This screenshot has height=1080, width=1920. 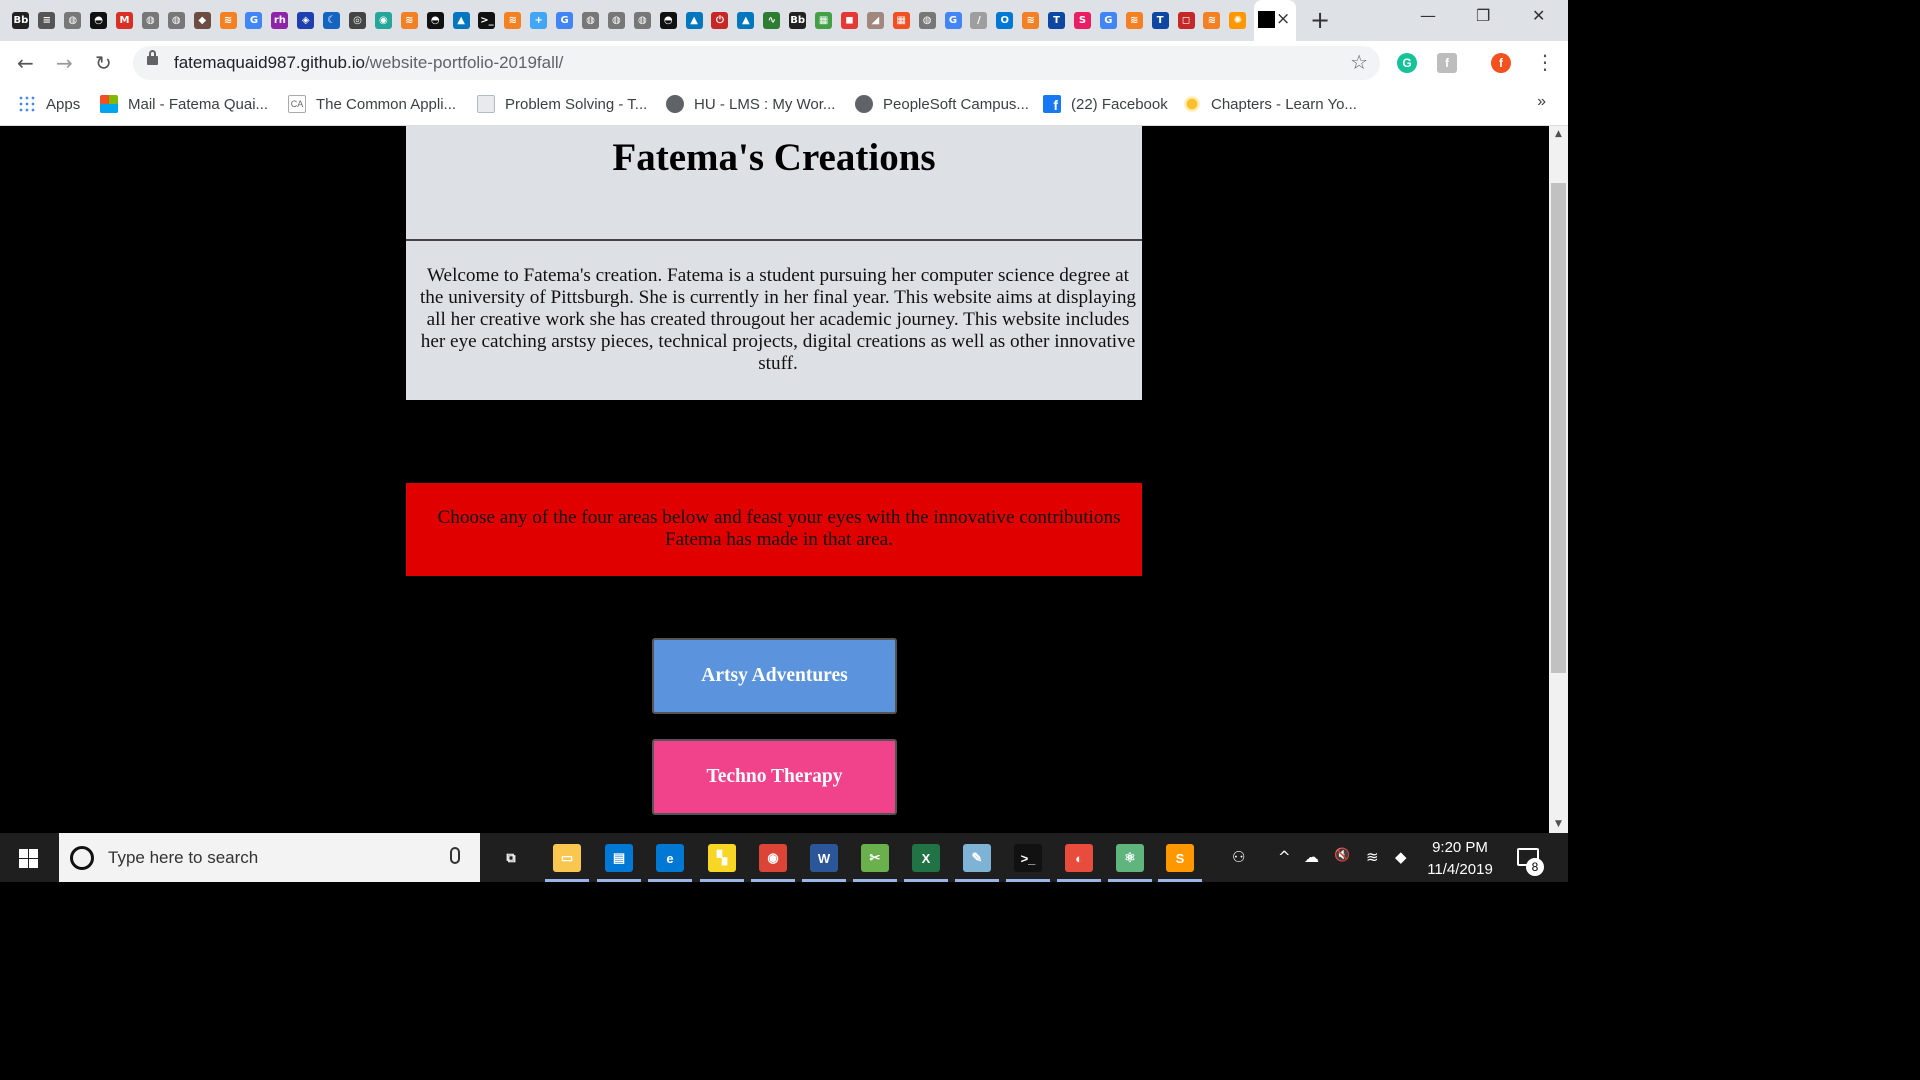 I want to click on tab-44: T, so click(x=1160, y=20).